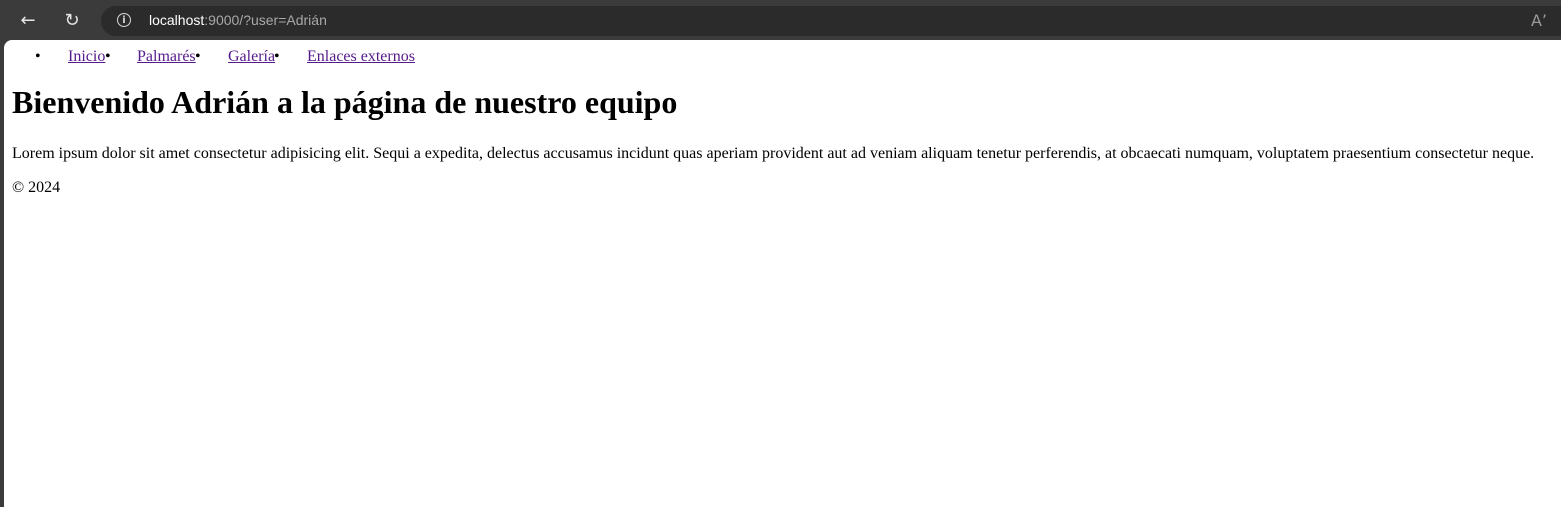 This screenshot has height=507, width=1561. I want to click on back-arrow-icon: ←, so click(28, 20).